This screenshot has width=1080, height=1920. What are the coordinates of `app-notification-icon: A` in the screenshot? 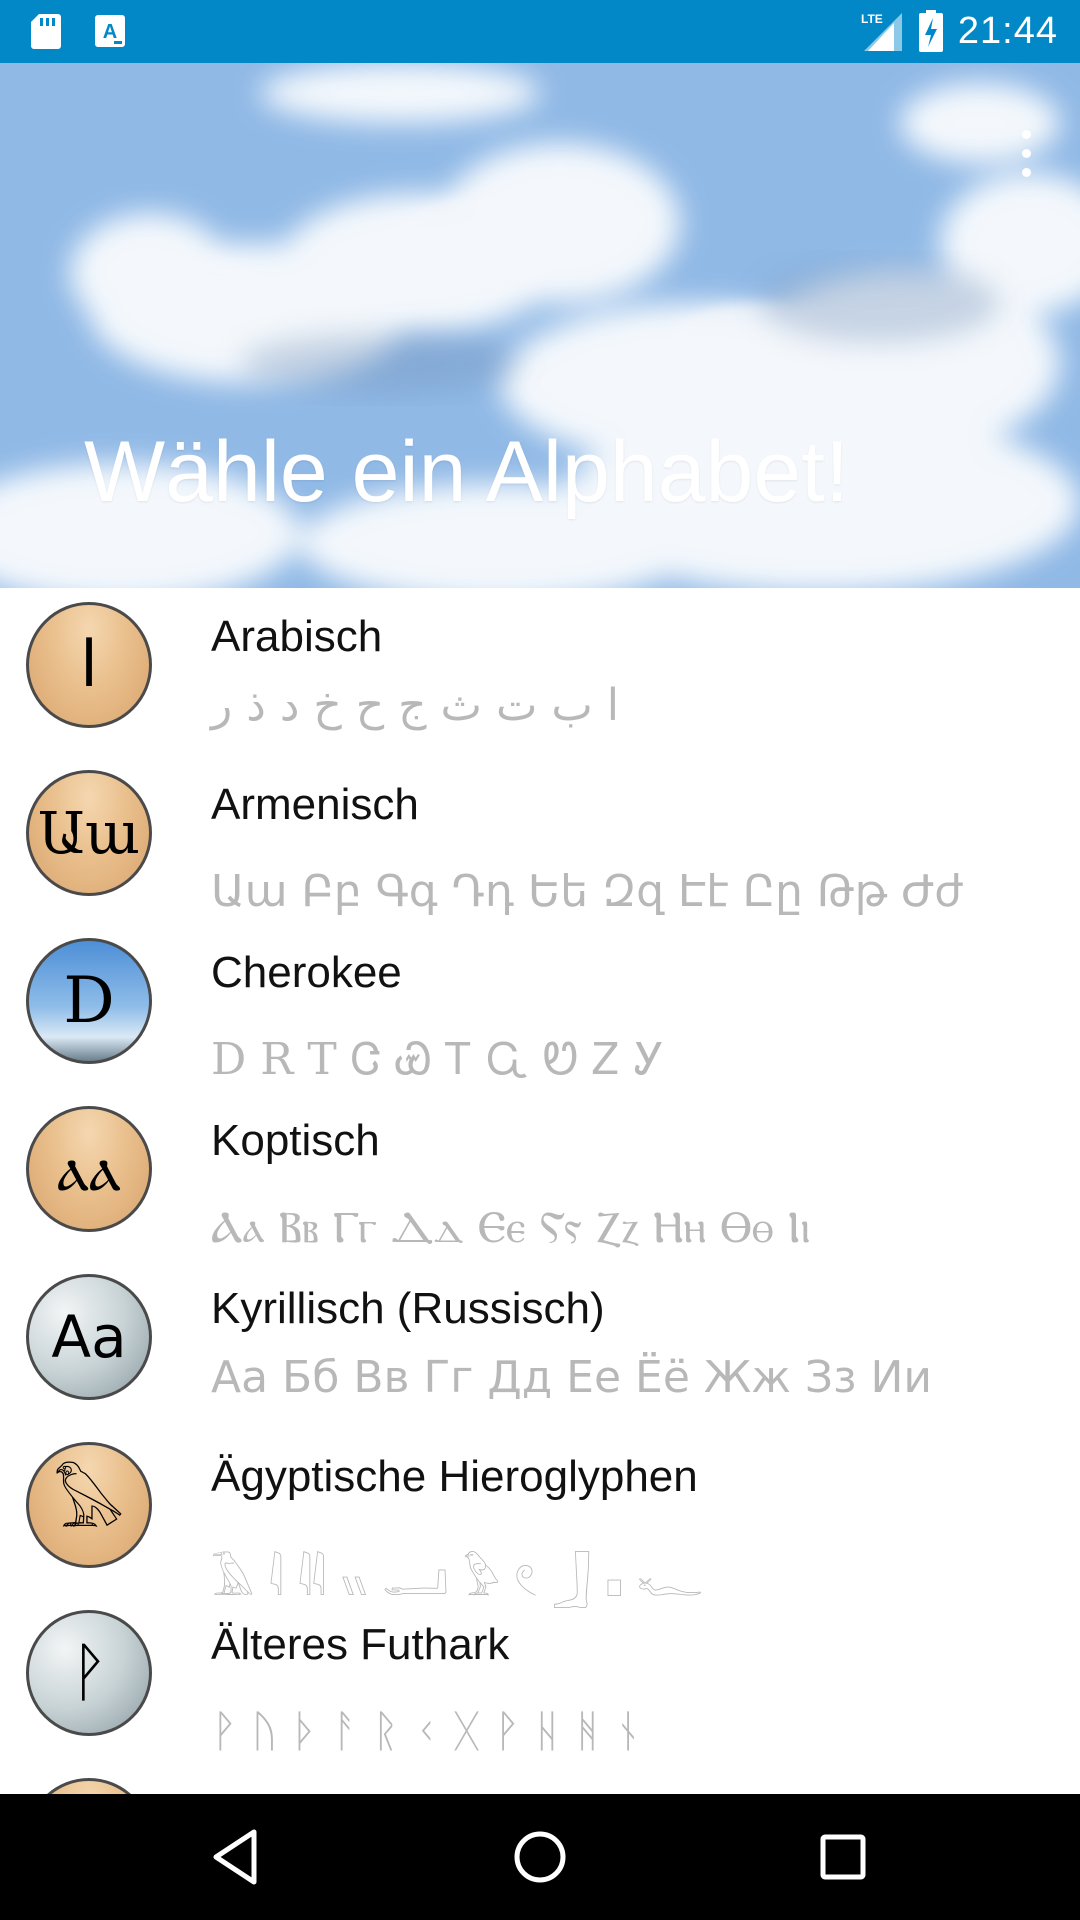 It's located at (110, 31).